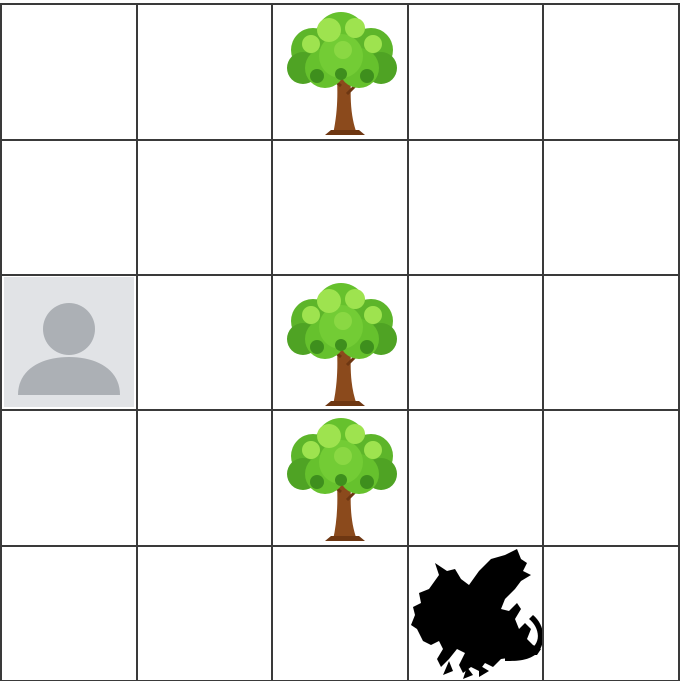 The width and height of the screenshot is (685, 682). I want to click on board-cell-r1-c4, so click(474, 71).